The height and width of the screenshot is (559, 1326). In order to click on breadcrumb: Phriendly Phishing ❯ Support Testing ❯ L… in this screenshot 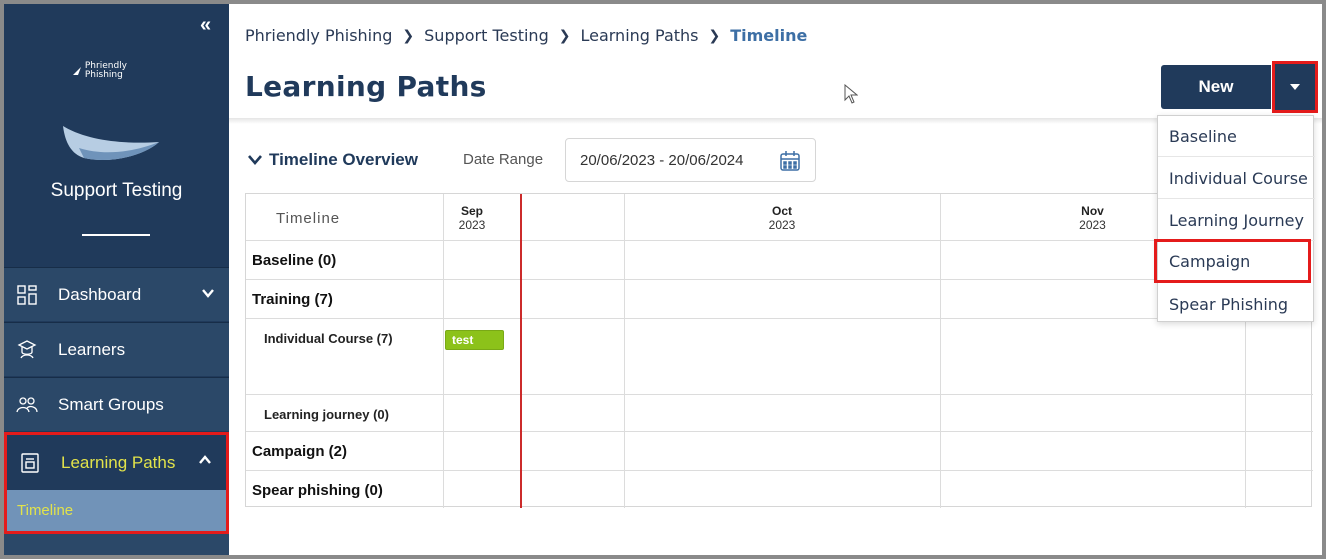, I will do `click(526, 35)`.